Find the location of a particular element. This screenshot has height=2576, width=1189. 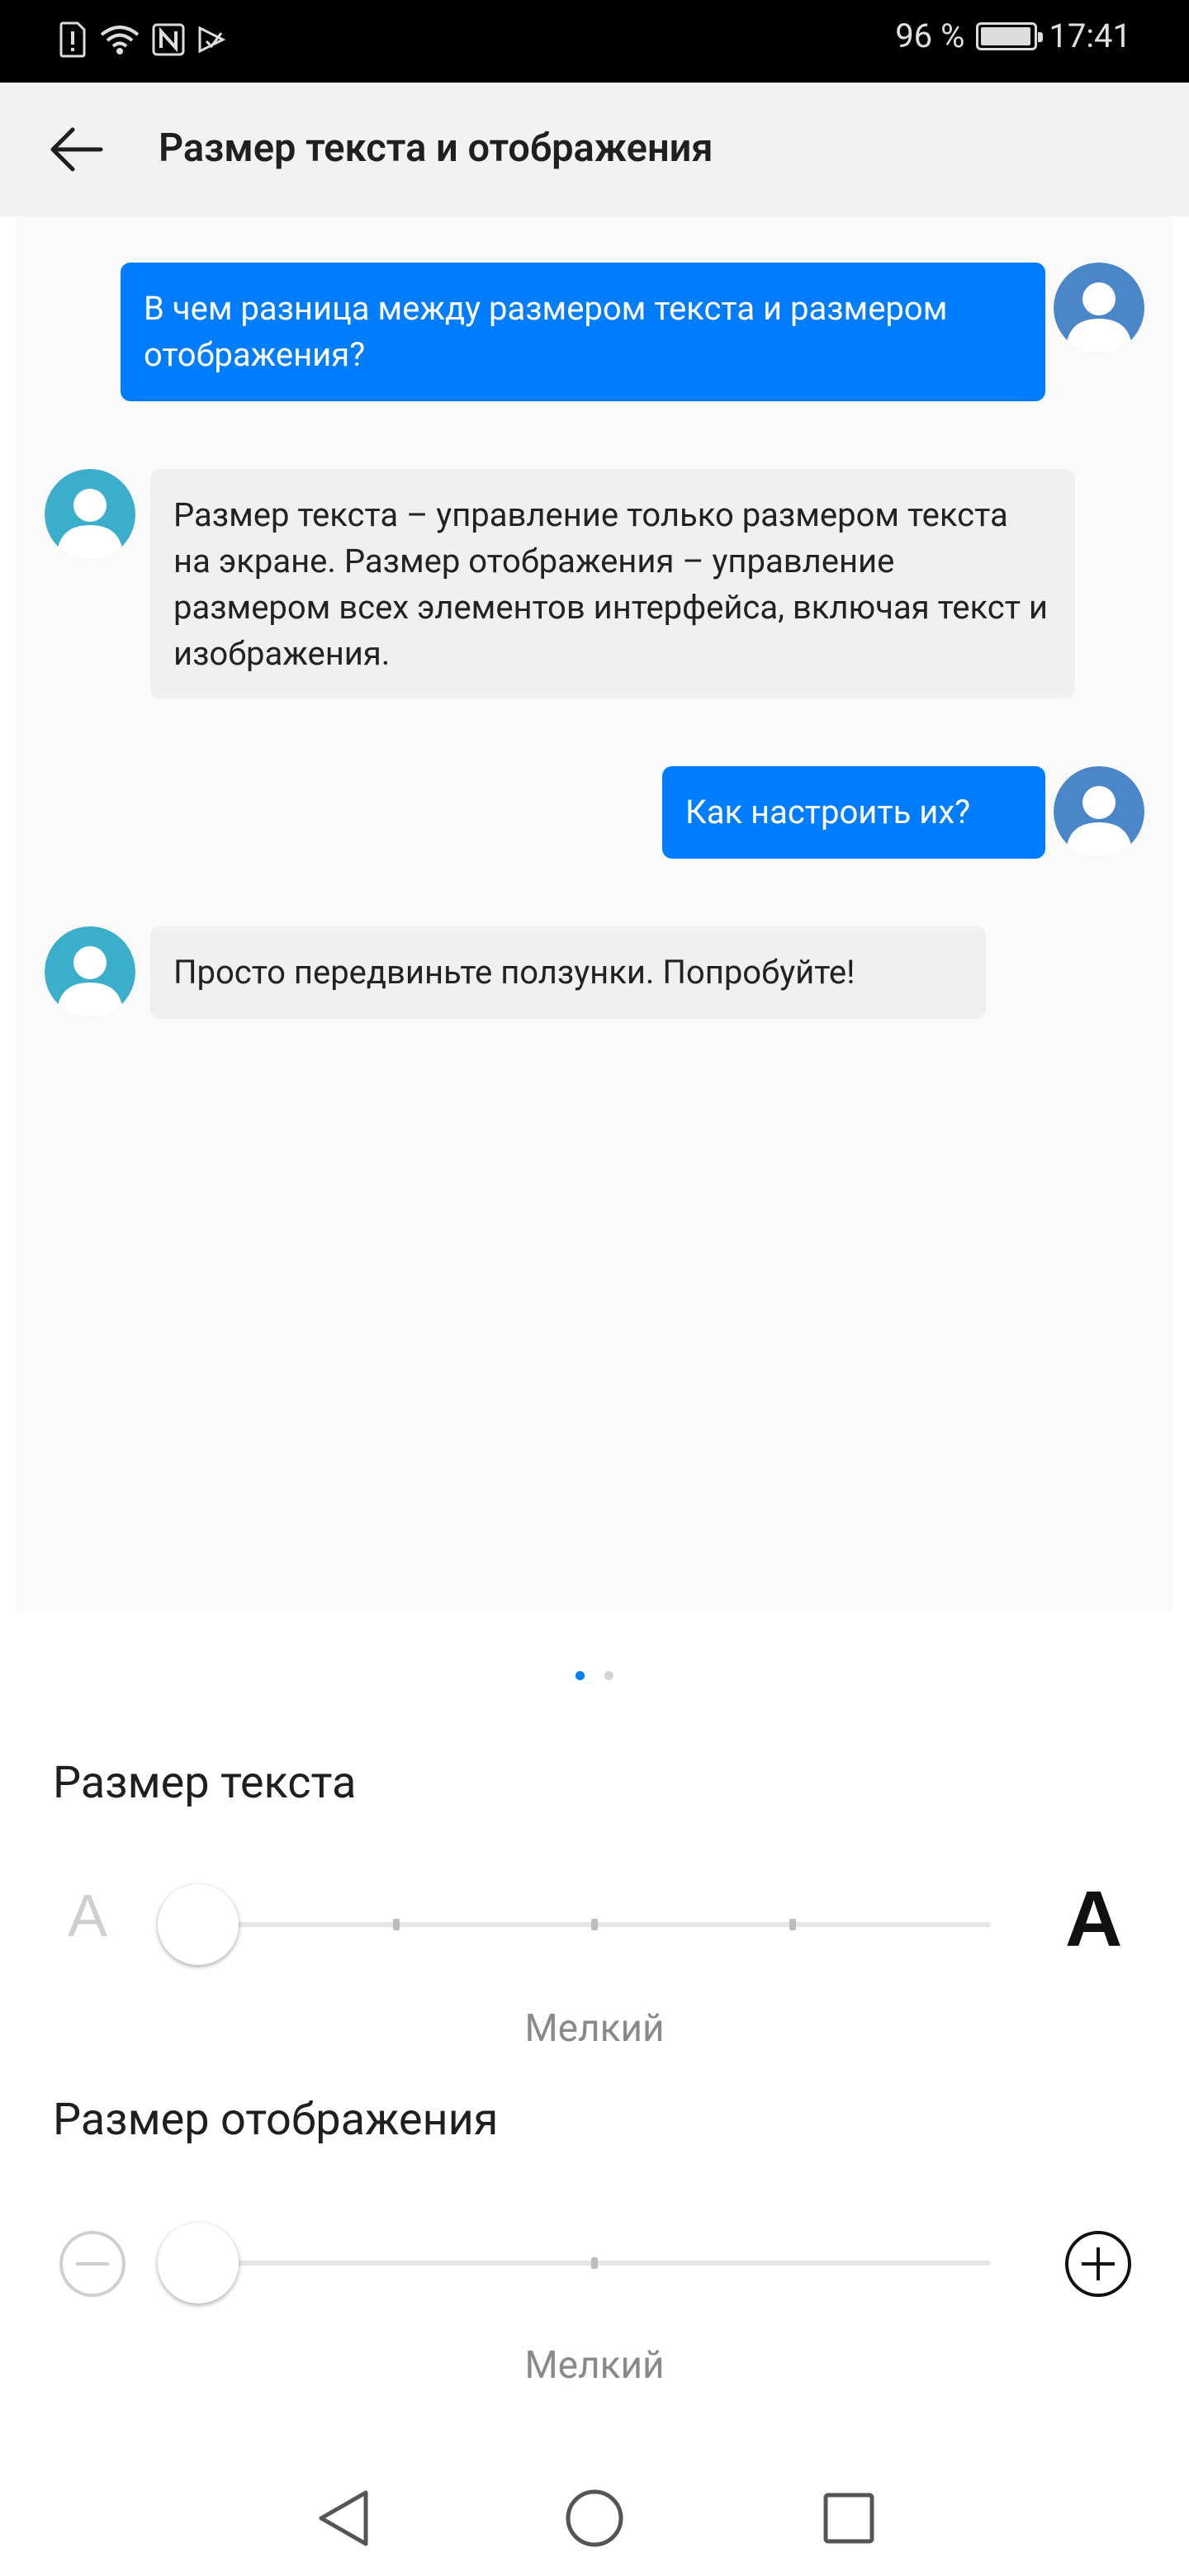

text-size-slider: A A is located at coordinates (594, 1923).